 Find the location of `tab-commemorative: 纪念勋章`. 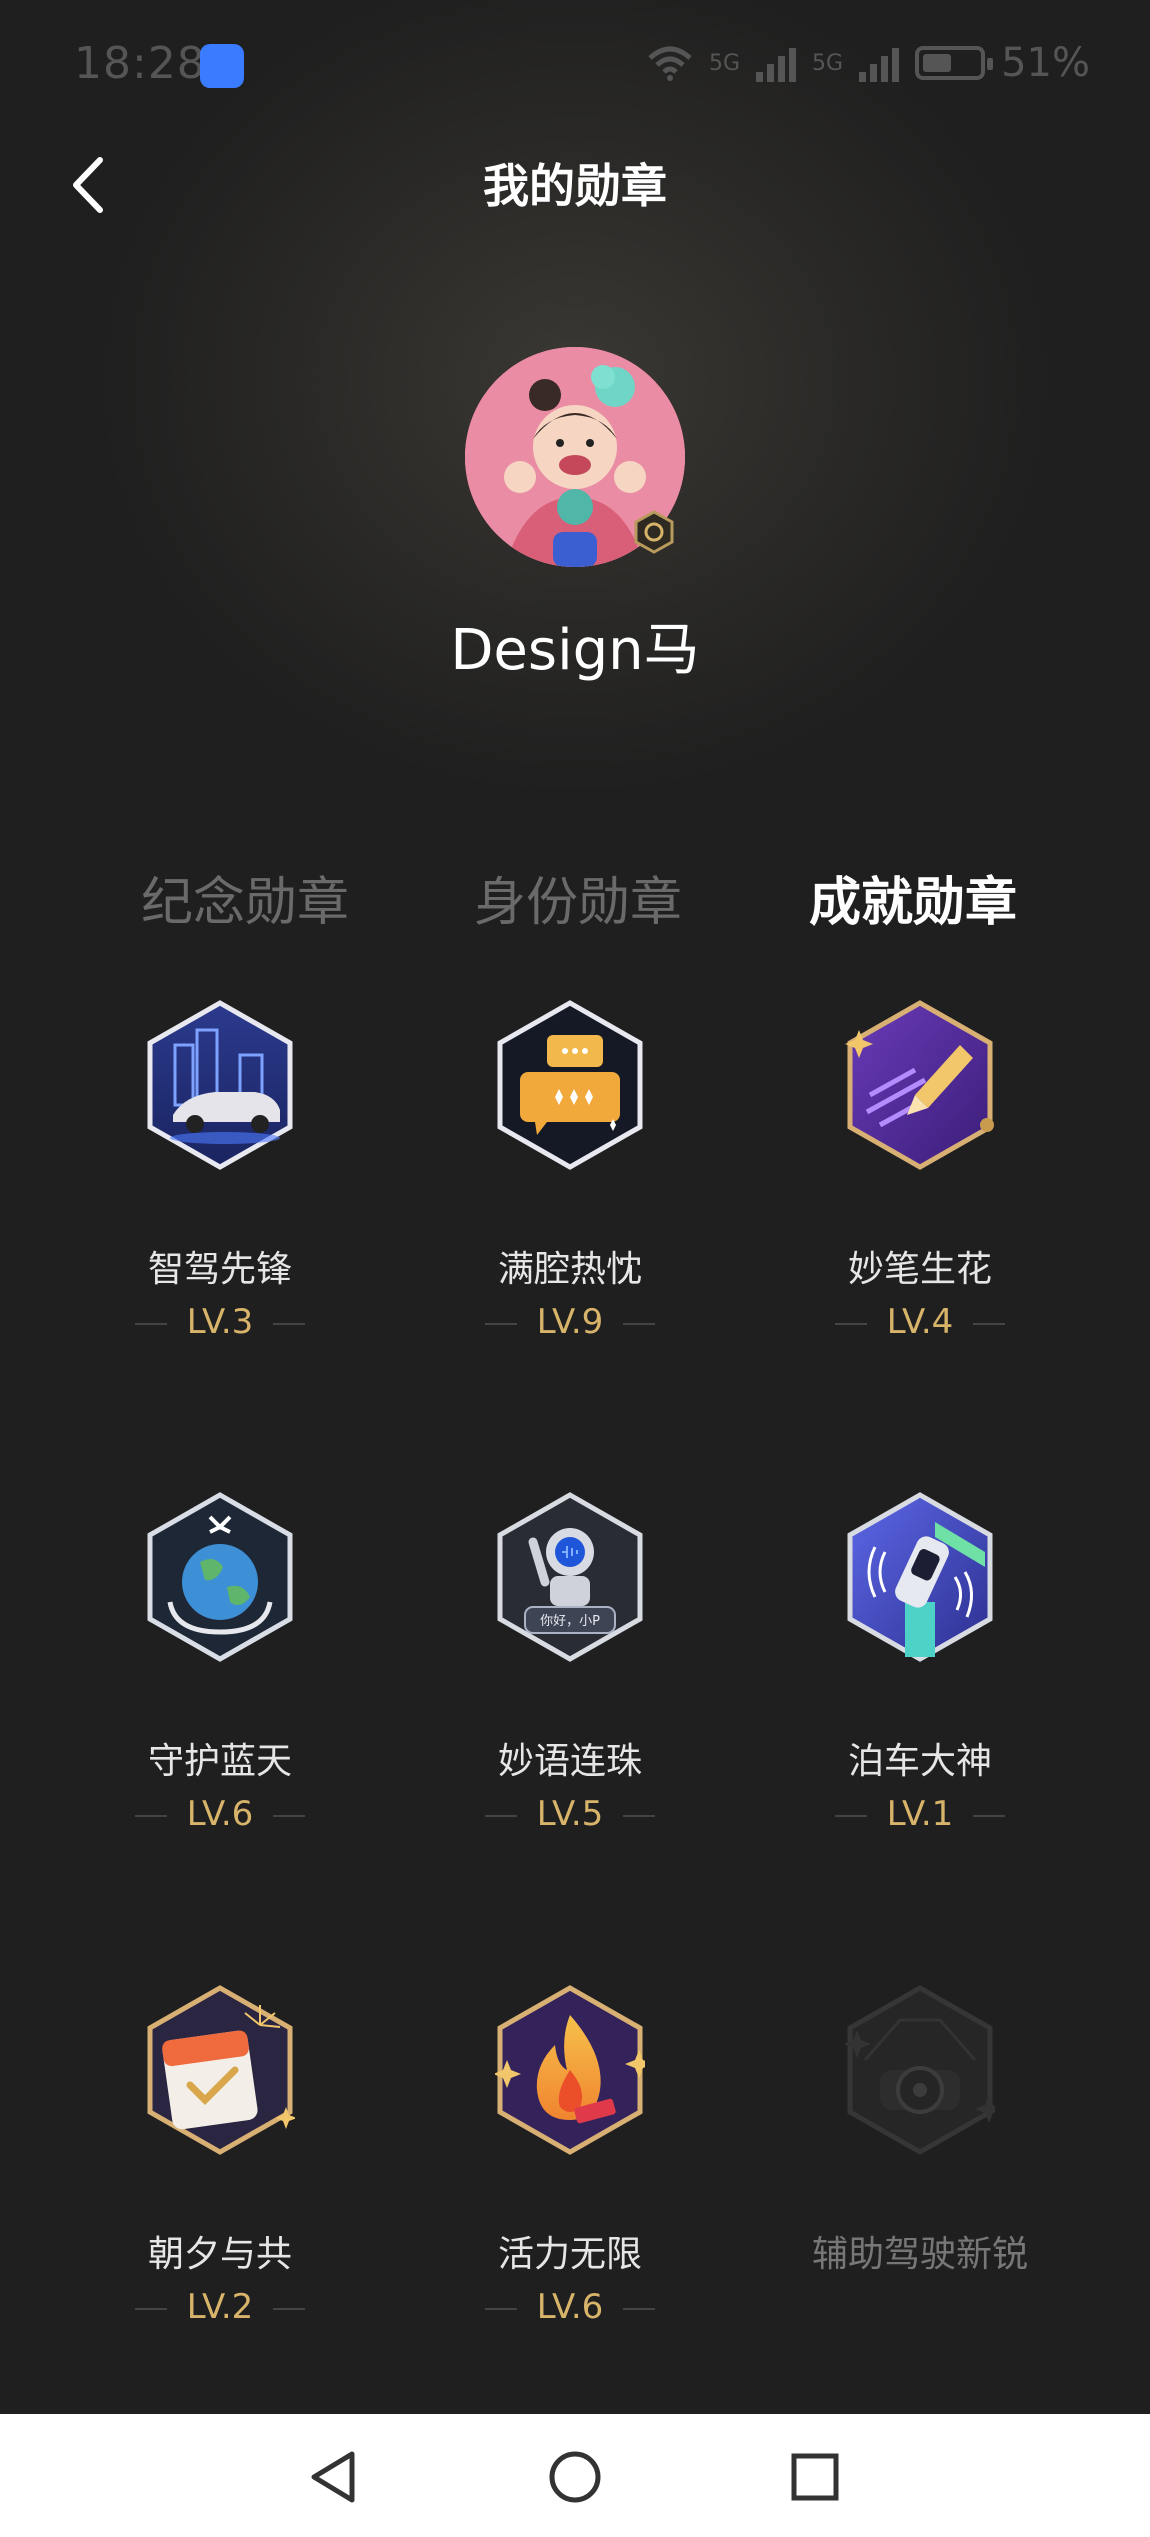

tab-commemorative: 纪念勋章 is located at coordinates (245, 897).